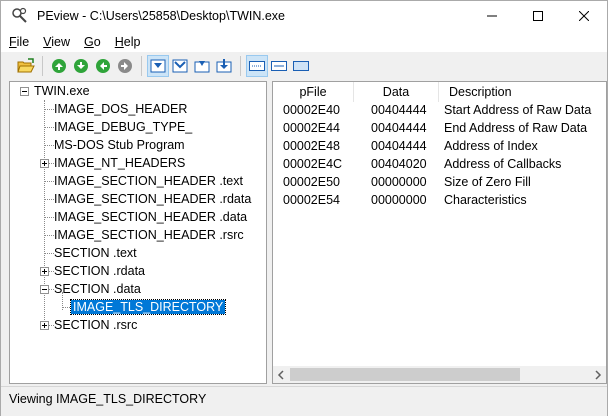 Image resolution: width=608 pixels, height=416 pixels. What do you see at coordinates (439, 164) in the screenshot?
I see `table-row: 00002E4C 00404020 Address of Callbacks` at bounding box center [439, 164].